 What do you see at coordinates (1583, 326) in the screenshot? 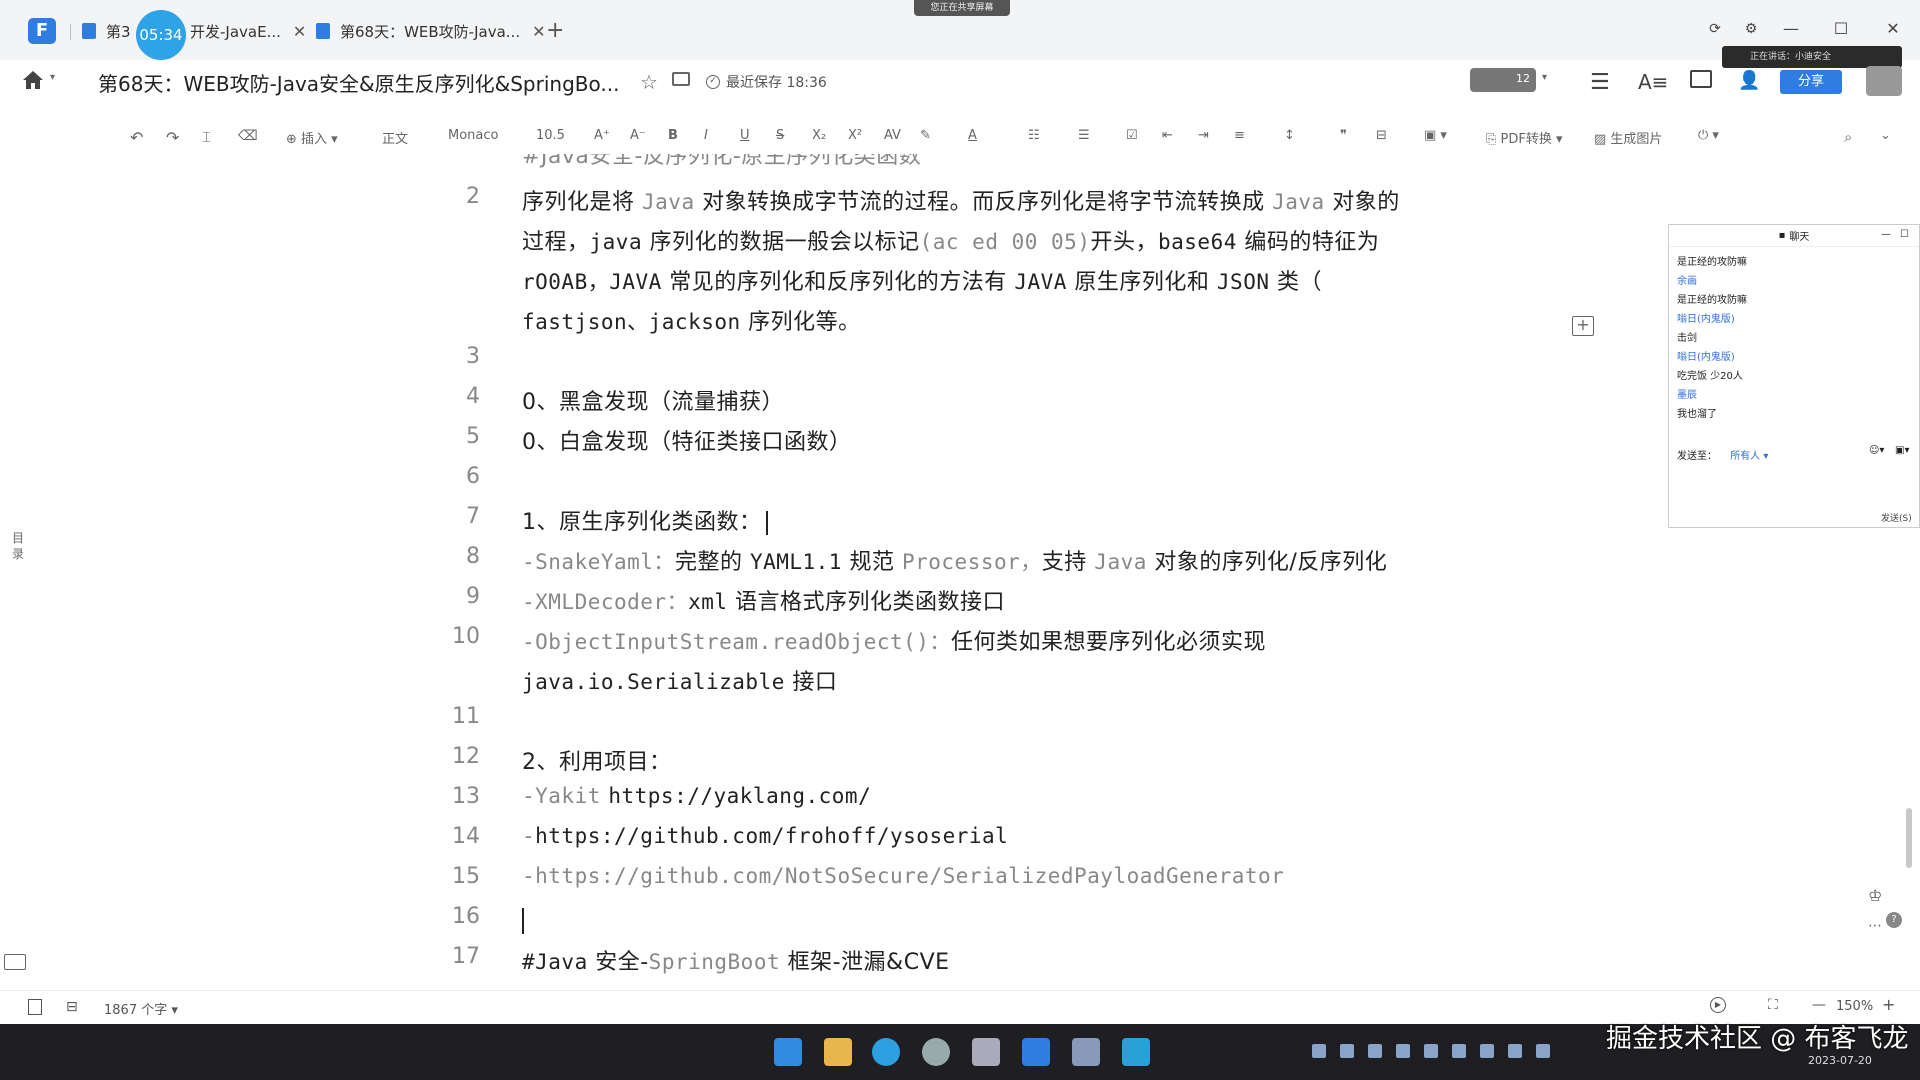
I see `add-comment-icon: +` at bounding box center [1583, 326].